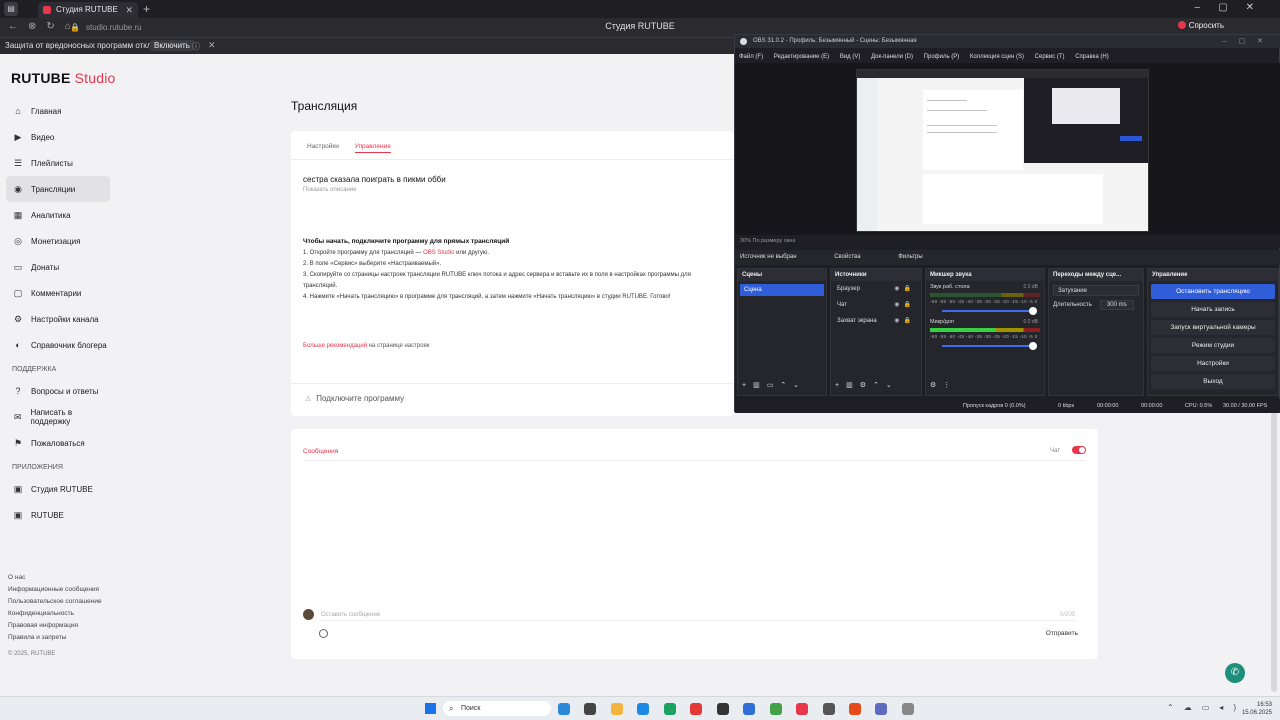  Describe the element at coordinates (58, 137) in the screenshot. I see `sidebar-item-video: ▶ Видео` at that location.